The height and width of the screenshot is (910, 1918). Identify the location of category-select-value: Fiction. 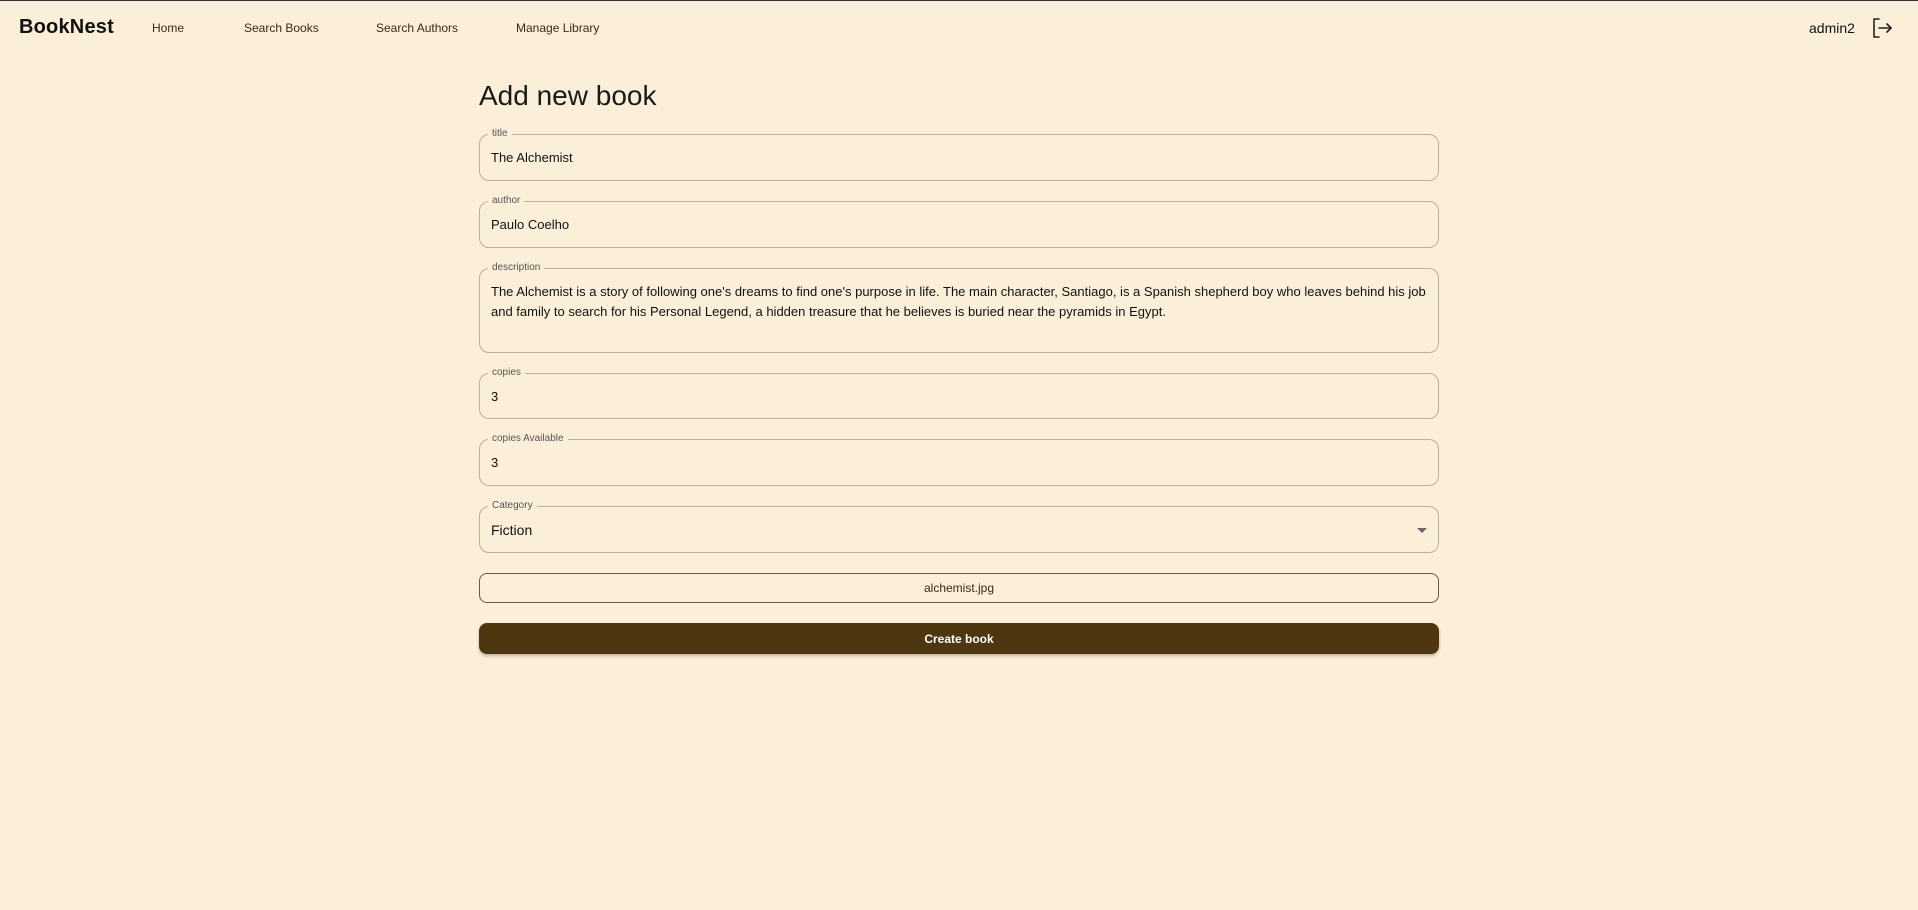
(511, 529).